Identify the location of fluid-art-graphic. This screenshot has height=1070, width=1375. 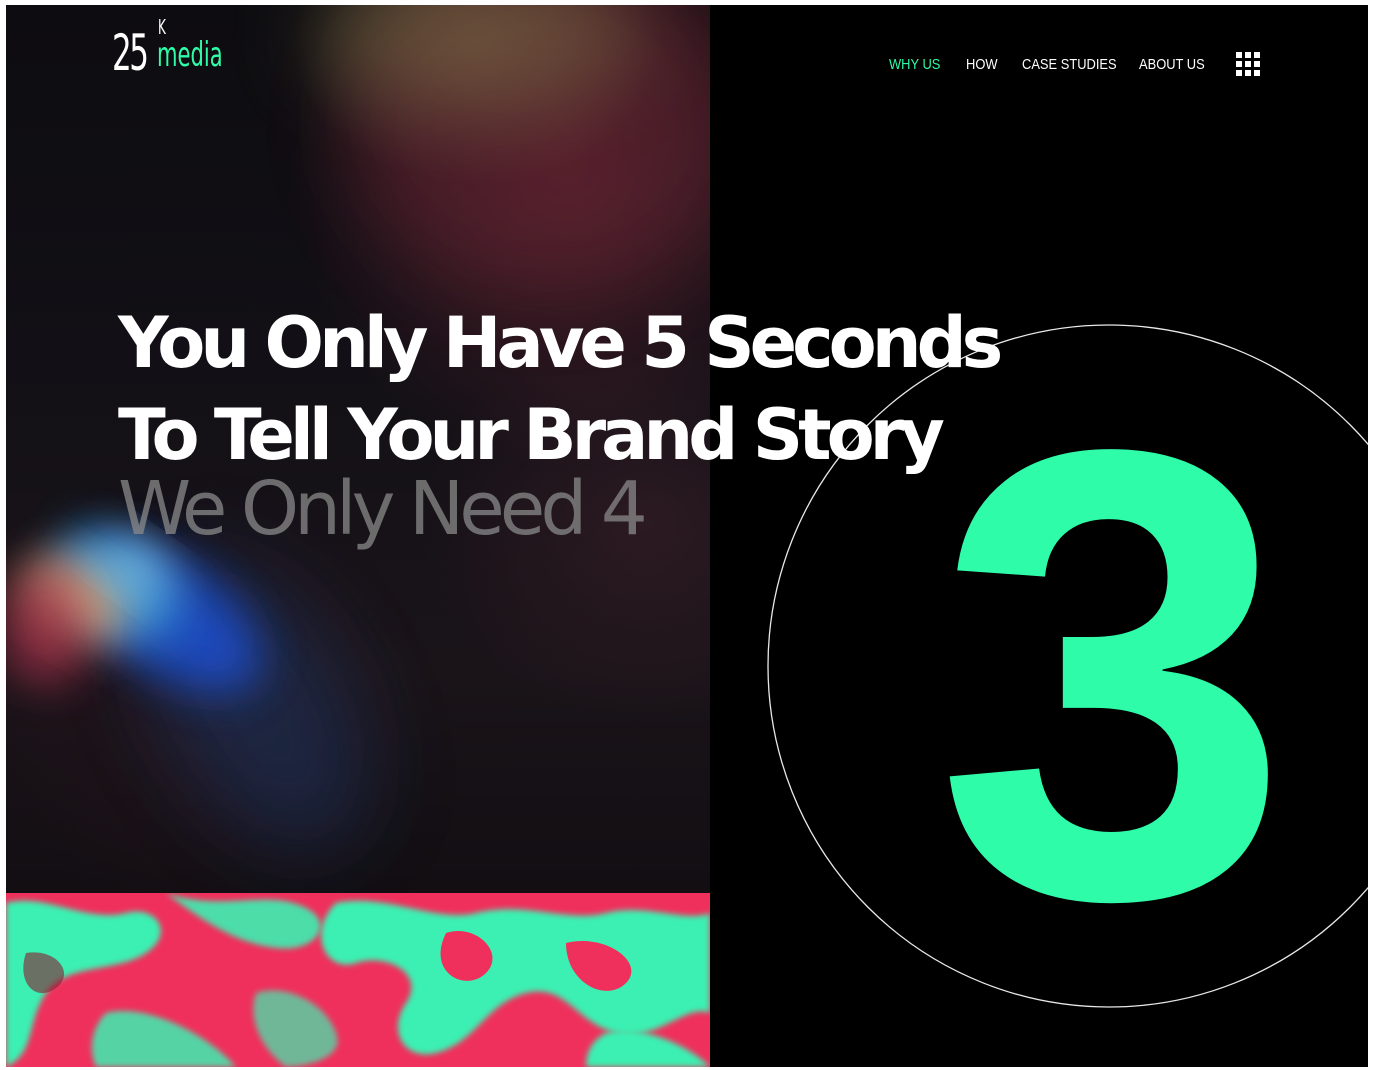
(358, 980).